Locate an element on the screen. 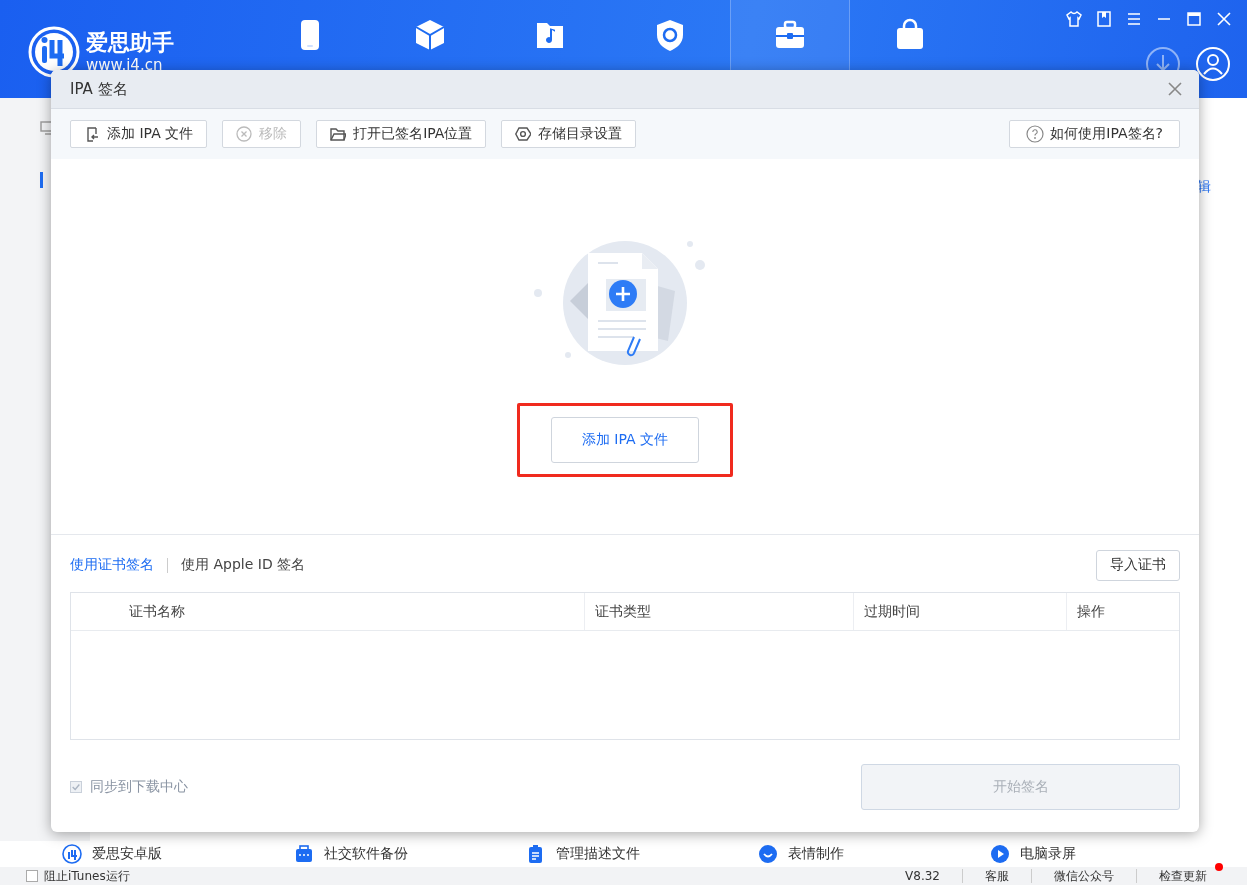  help-button: 如何使用IPA签名? is located at coordinates (1094, 134).